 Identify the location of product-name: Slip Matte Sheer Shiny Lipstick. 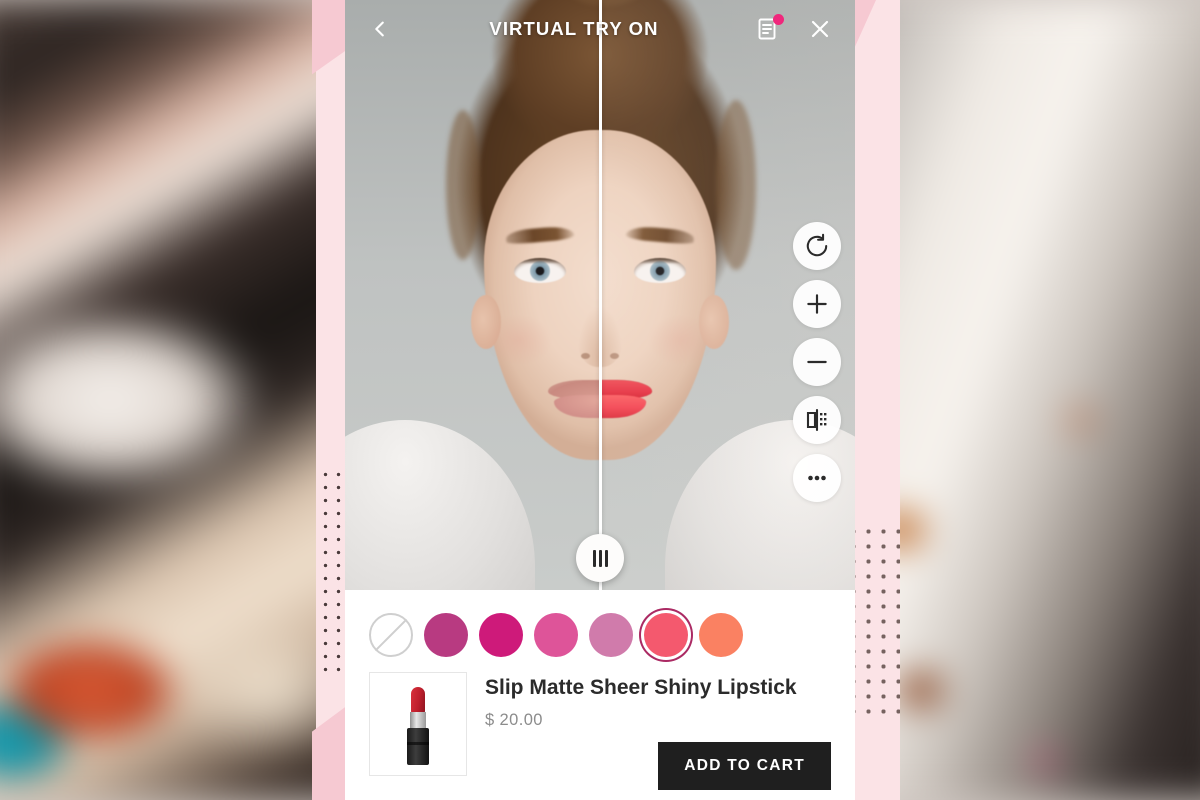
(641, 687).